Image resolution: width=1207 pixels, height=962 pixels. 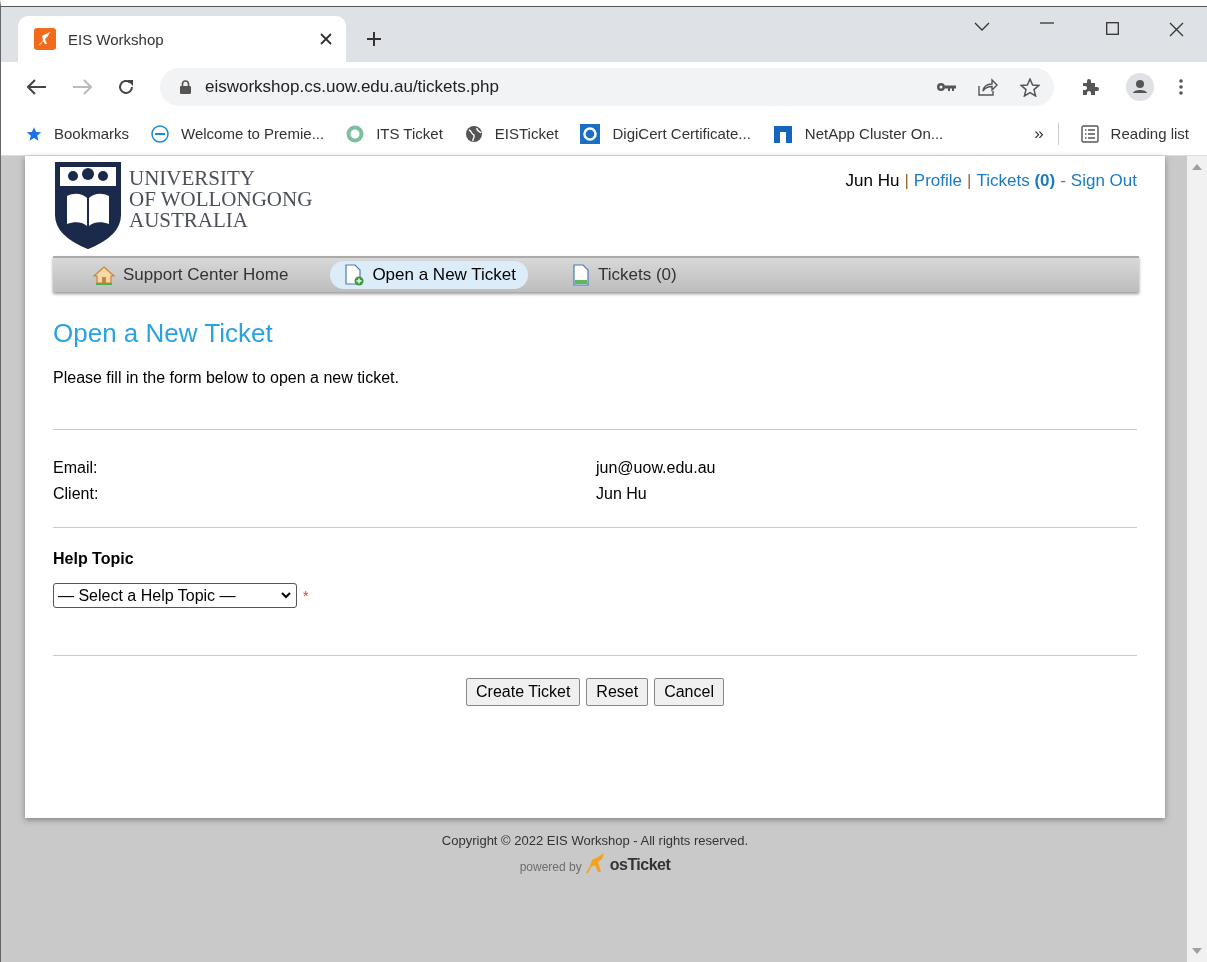 What do you see at coordinates (640, 865) in the screenshot?
I see `brand-wordmark: osTicket` at bounding box center [640, 865].